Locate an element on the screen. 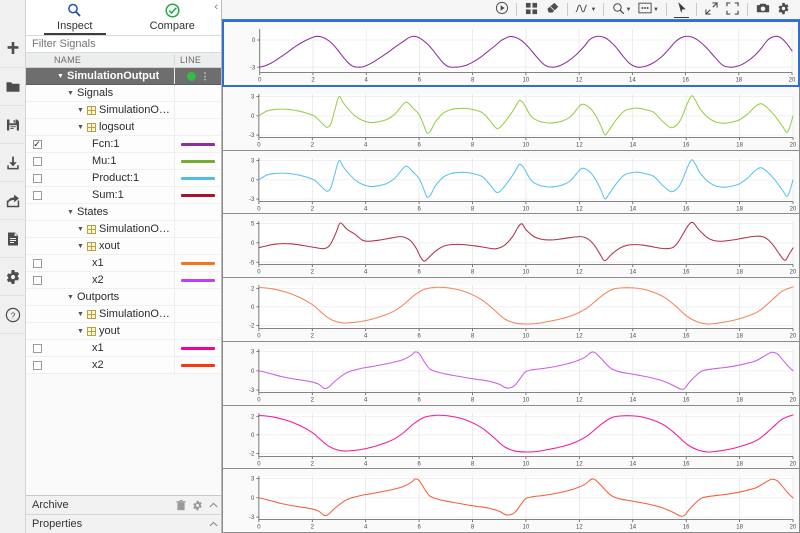  svg-text: 20 is located at coordinates (793, 464).